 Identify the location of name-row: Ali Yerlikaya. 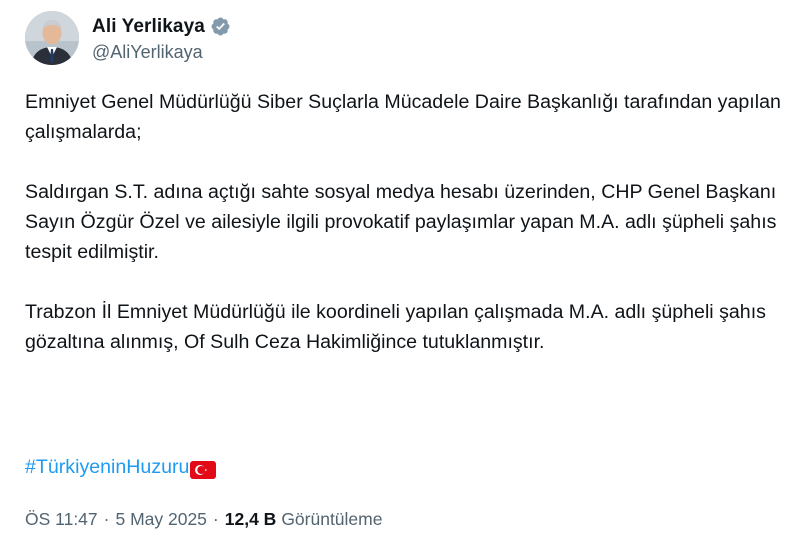
(161, 27).